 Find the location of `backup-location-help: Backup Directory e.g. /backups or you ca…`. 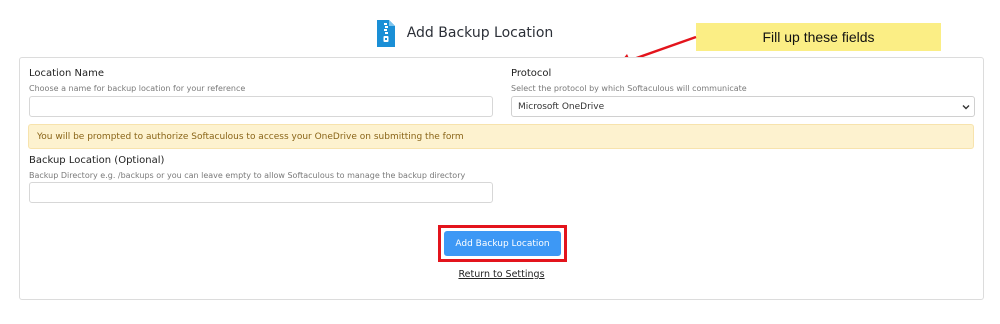

backup-location-help: Backup Directory e.g. /backups or you ca… is located at coordinates (247, 175).